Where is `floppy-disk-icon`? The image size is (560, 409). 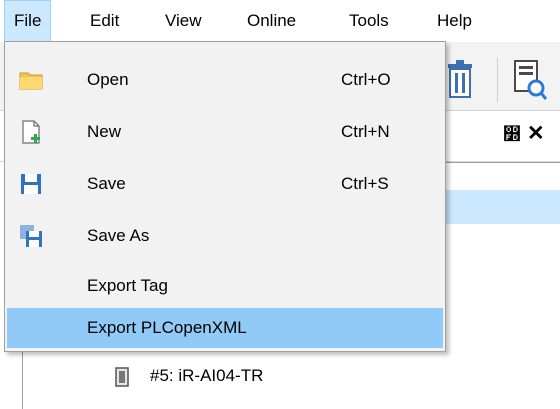 floppy-disk-icon is located at coordinates (31, 184).